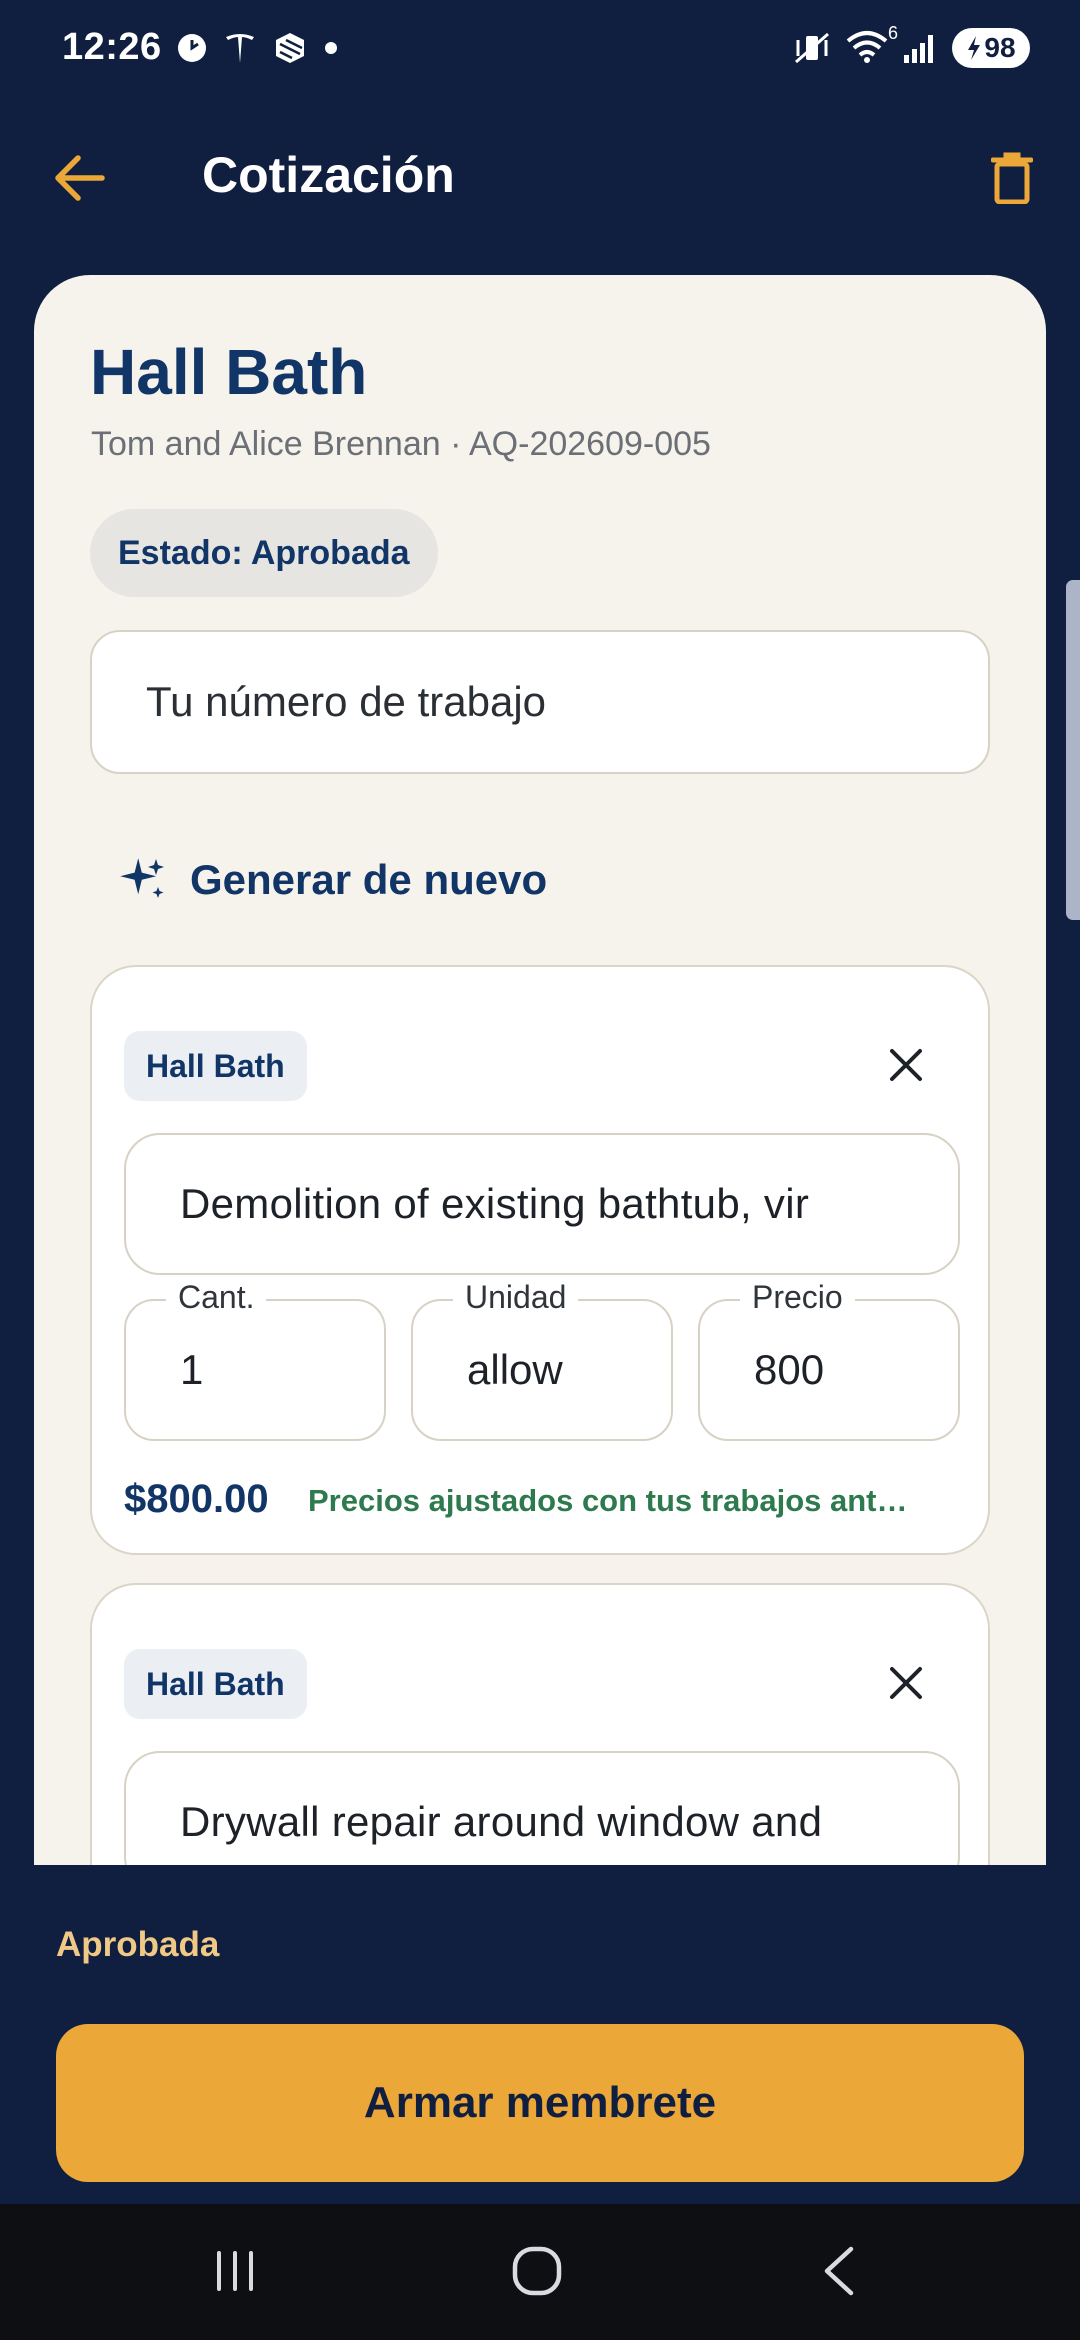 This screenshot has height=2340, width=1080. What do you see at coordinates (369, 879) in the screenshot?
I see `regenerate-label: Generar de nuevo` at bounding box center [369, 879].